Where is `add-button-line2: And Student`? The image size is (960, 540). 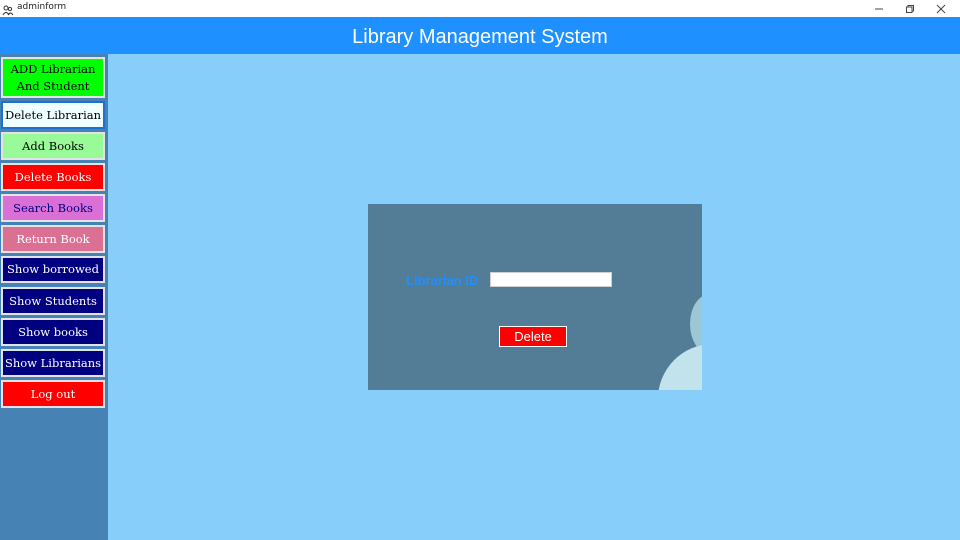
add-button-line2: And Student is located at coordinates (53, 85).